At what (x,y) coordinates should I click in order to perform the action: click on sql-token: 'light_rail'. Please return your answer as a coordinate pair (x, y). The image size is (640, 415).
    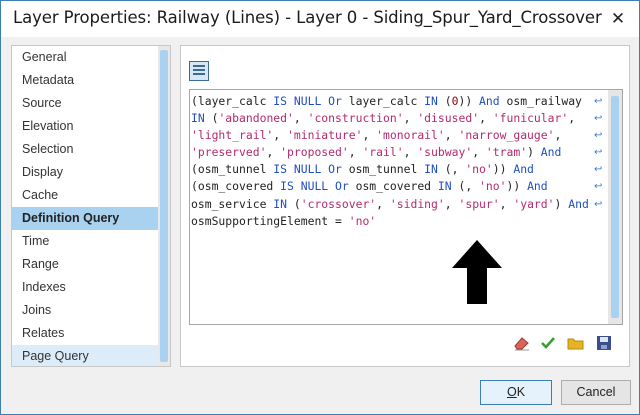
    Looking at the image, I should click on (232, 135).